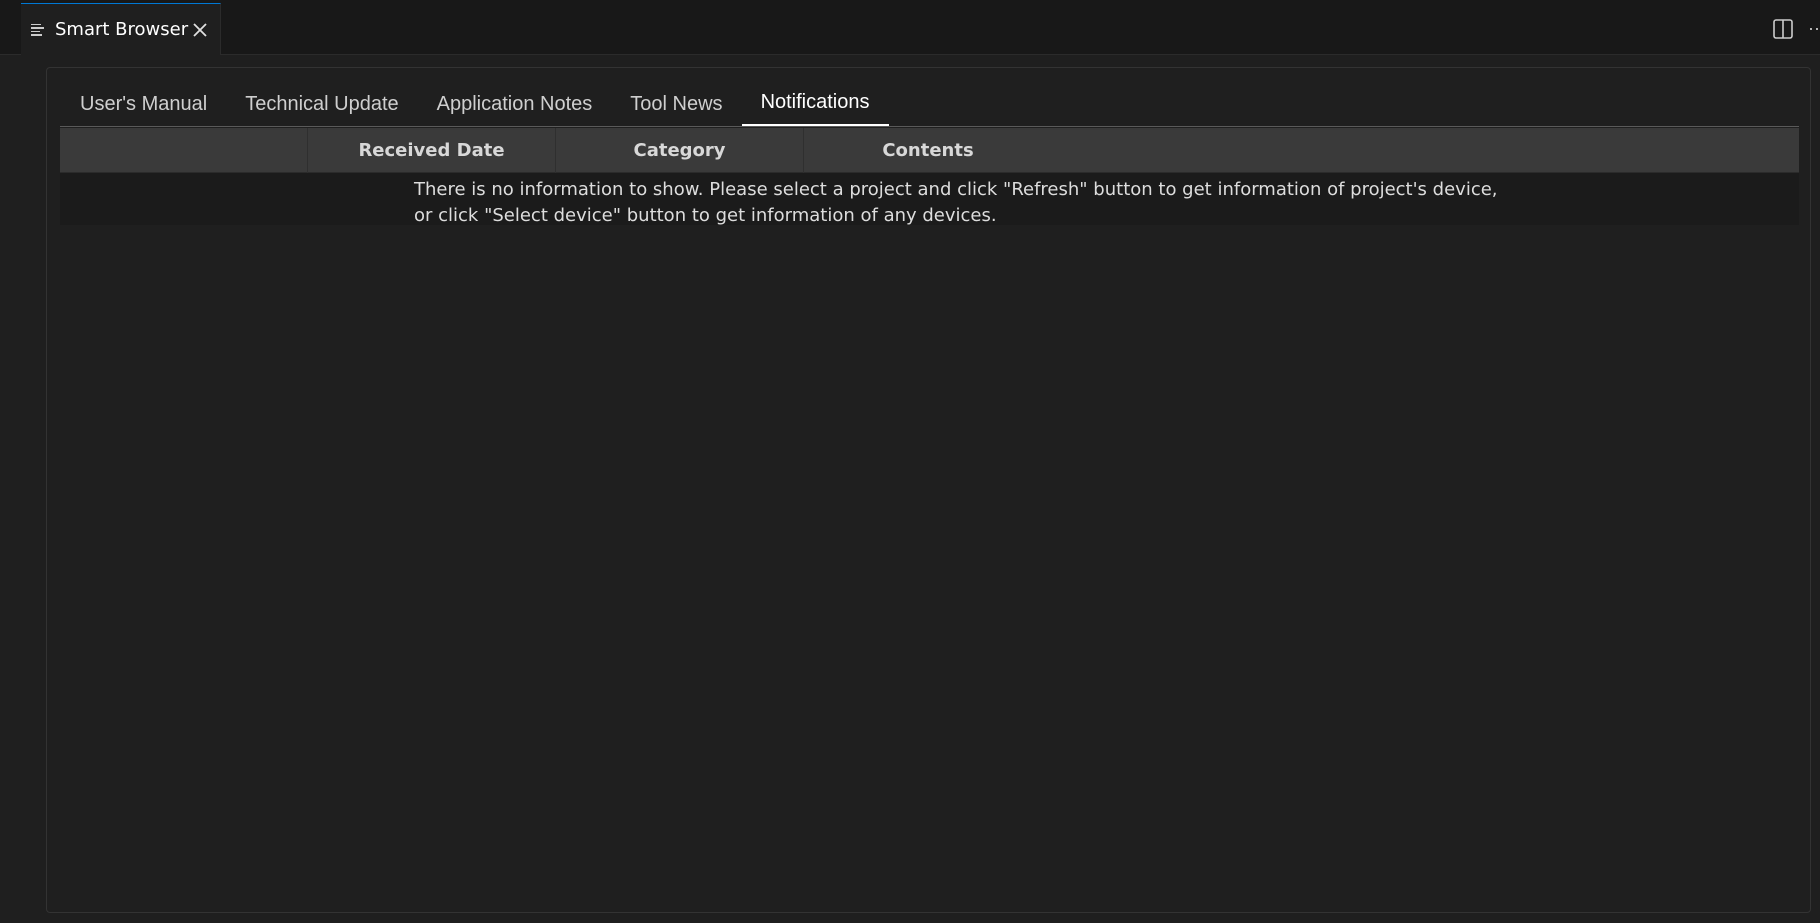  What do you see at coordinates (432, 150) in the screenshot?
I see `column-header-received-date: Received Date` at bounding box center [432, 150].